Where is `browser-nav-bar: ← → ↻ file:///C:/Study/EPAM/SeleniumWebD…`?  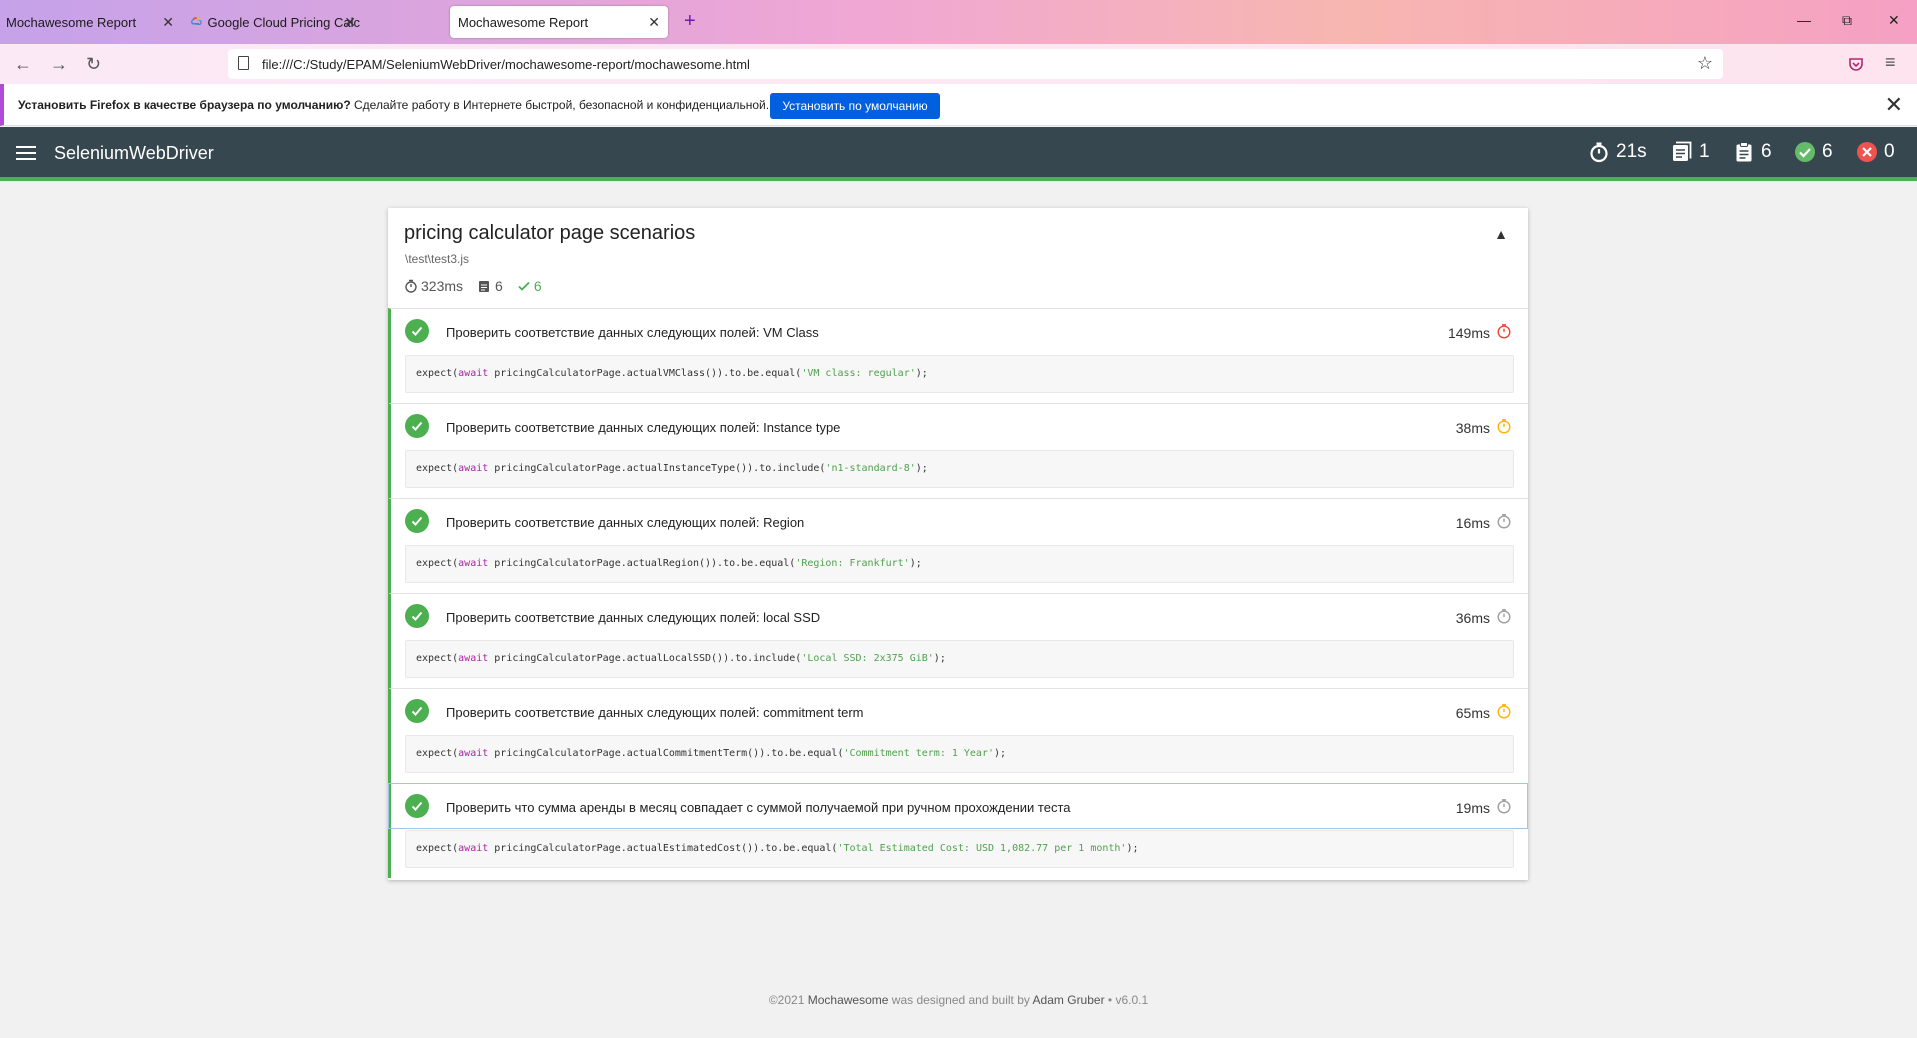 browser-nav-bar: ← → ↻ file:///C:/Study/EPAM/SeleniumWebD… is located at coordinates (958, 64).